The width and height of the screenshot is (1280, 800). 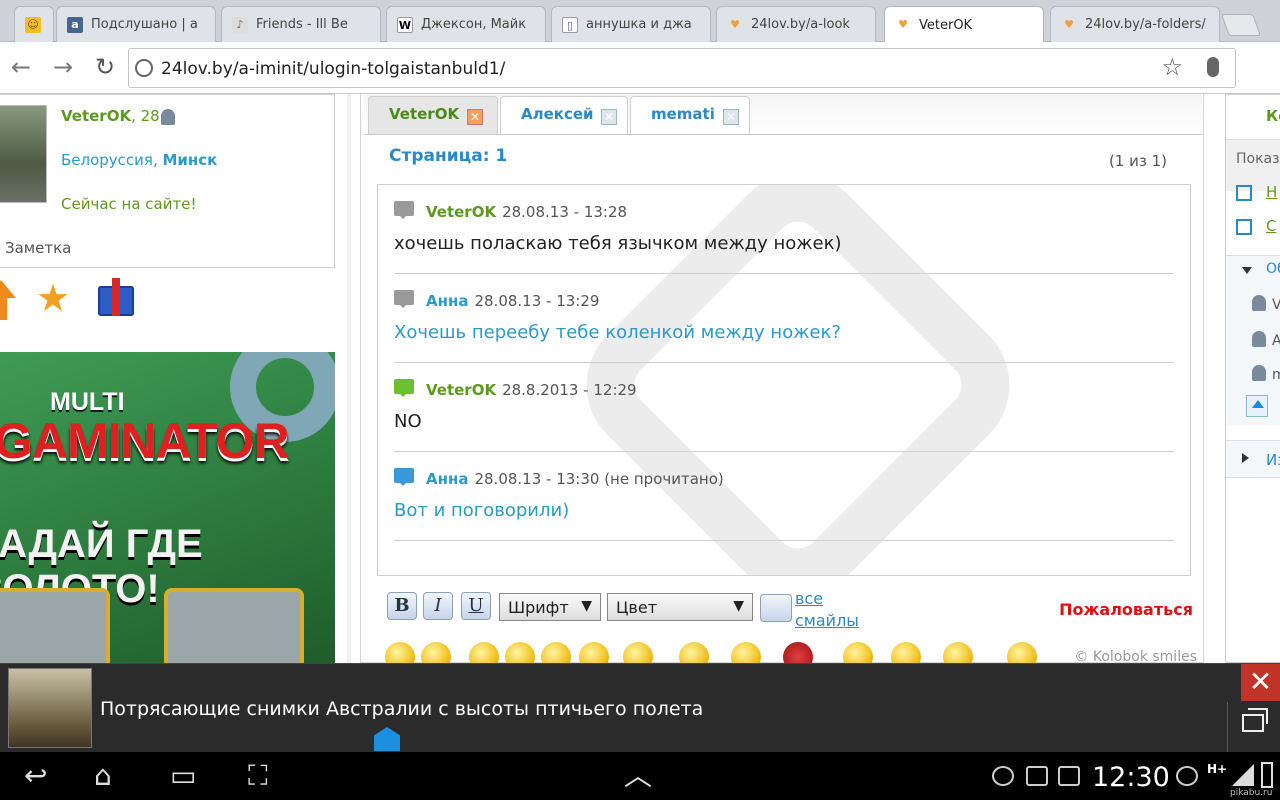 What do you see at coordinates (1271, 226) in the screenshot?
I see `filter-option: С` at bounding box center [1271, 226].